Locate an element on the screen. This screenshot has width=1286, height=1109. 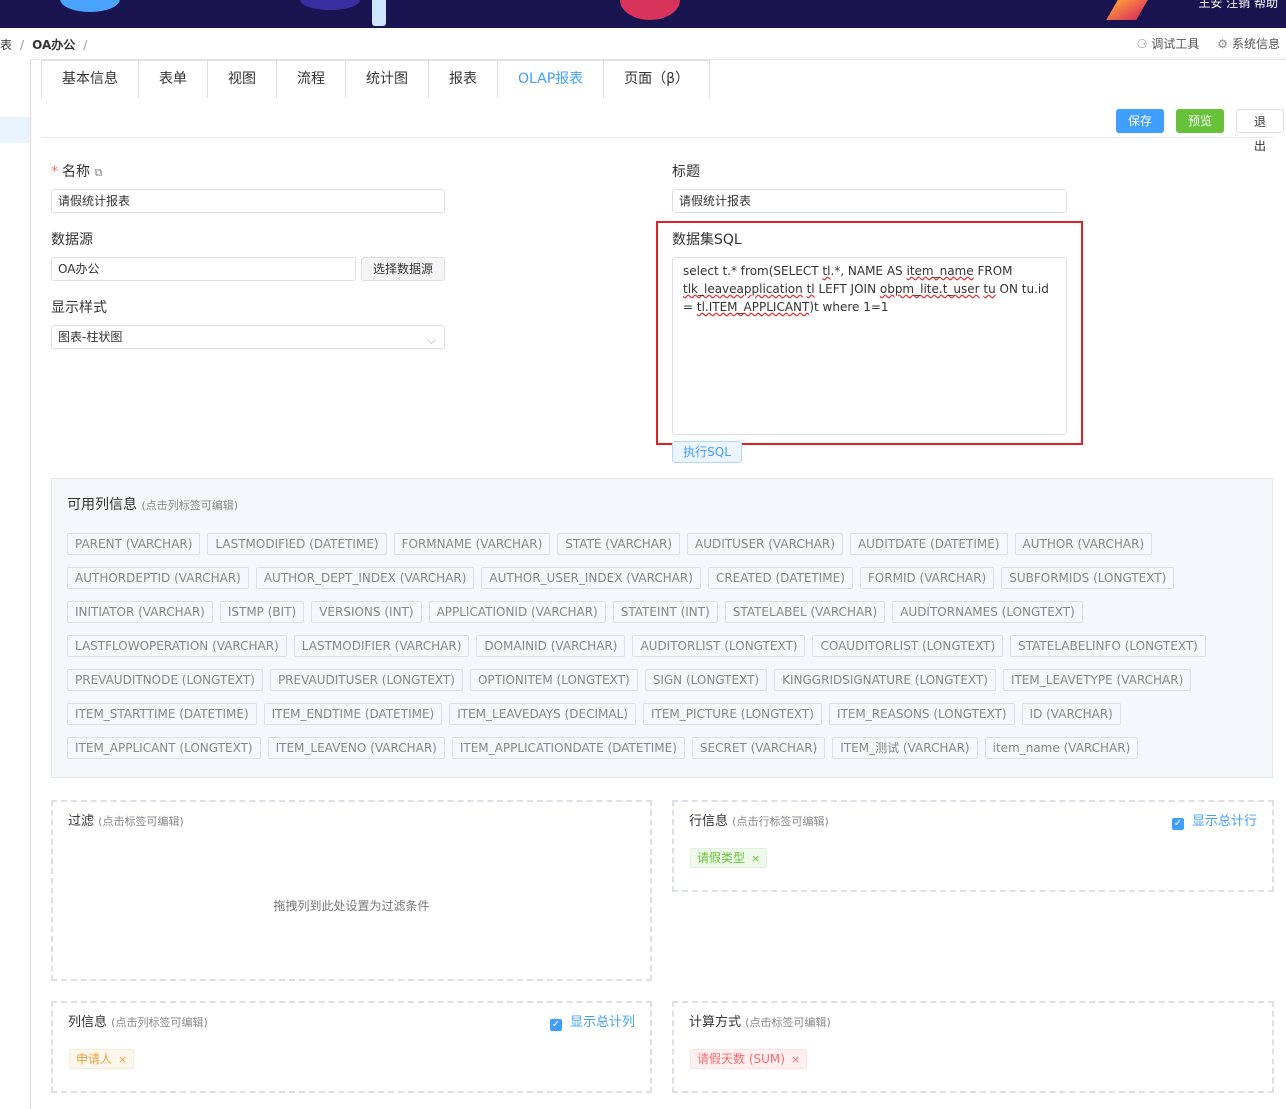
tab-view: 视图 is located at coordinates (242, 79).